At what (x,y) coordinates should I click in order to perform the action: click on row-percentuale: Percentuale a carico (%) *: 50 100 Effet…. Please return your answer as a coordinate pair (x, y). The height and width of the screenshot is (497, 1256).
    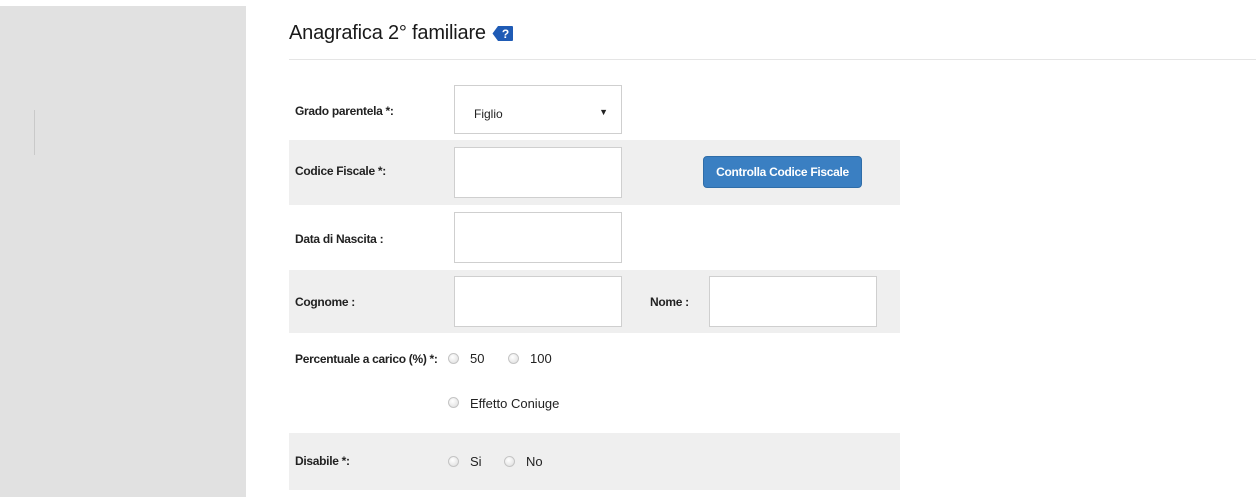
    Looking at the image, I should click on (594, 383).